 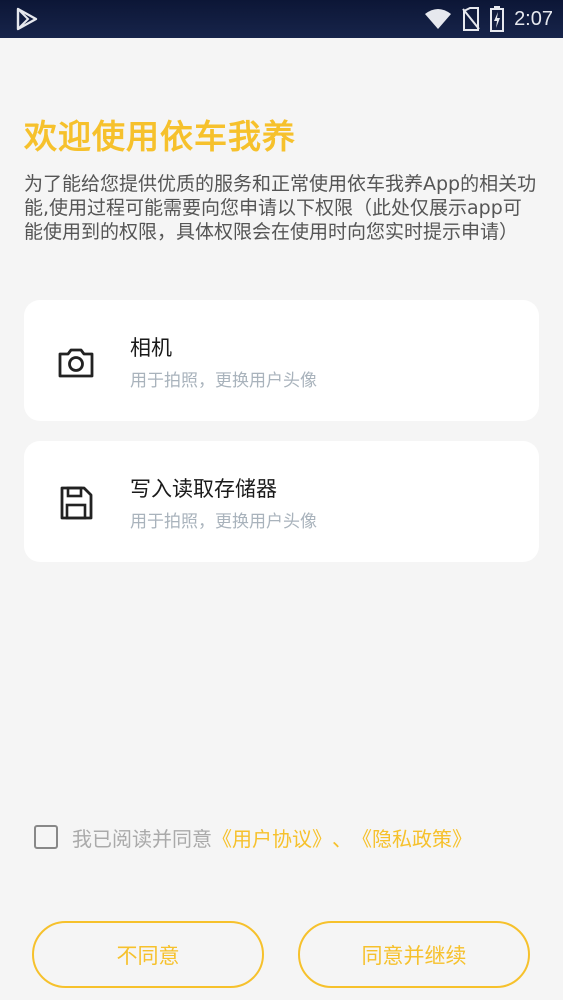 What do you see at coordinates (281, 19) in the screenshot?
I see `status-bar: 2:07` at bounding box center [281, 19].